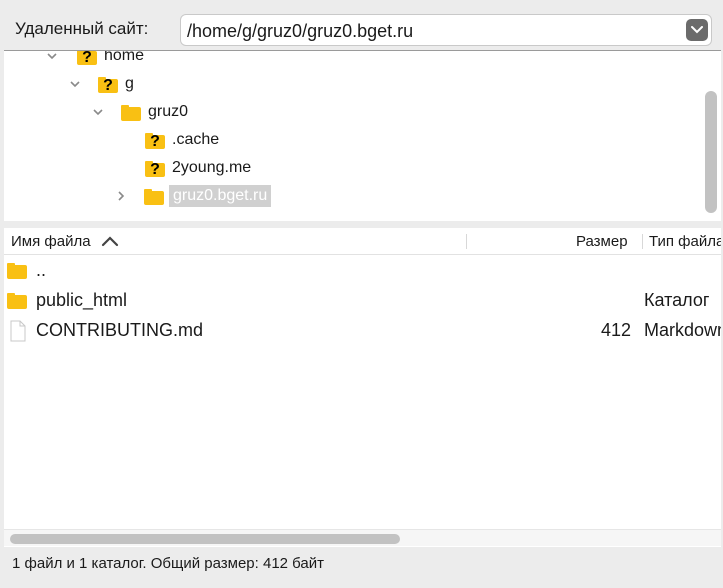 Image resolution: width=723 pixels, height=588 pixels. What do you see at coordinates (362, 241) in the screenshot?
I see `file-list-header: Имя файла Размер Тип файла` at bounding box center [362, 241].